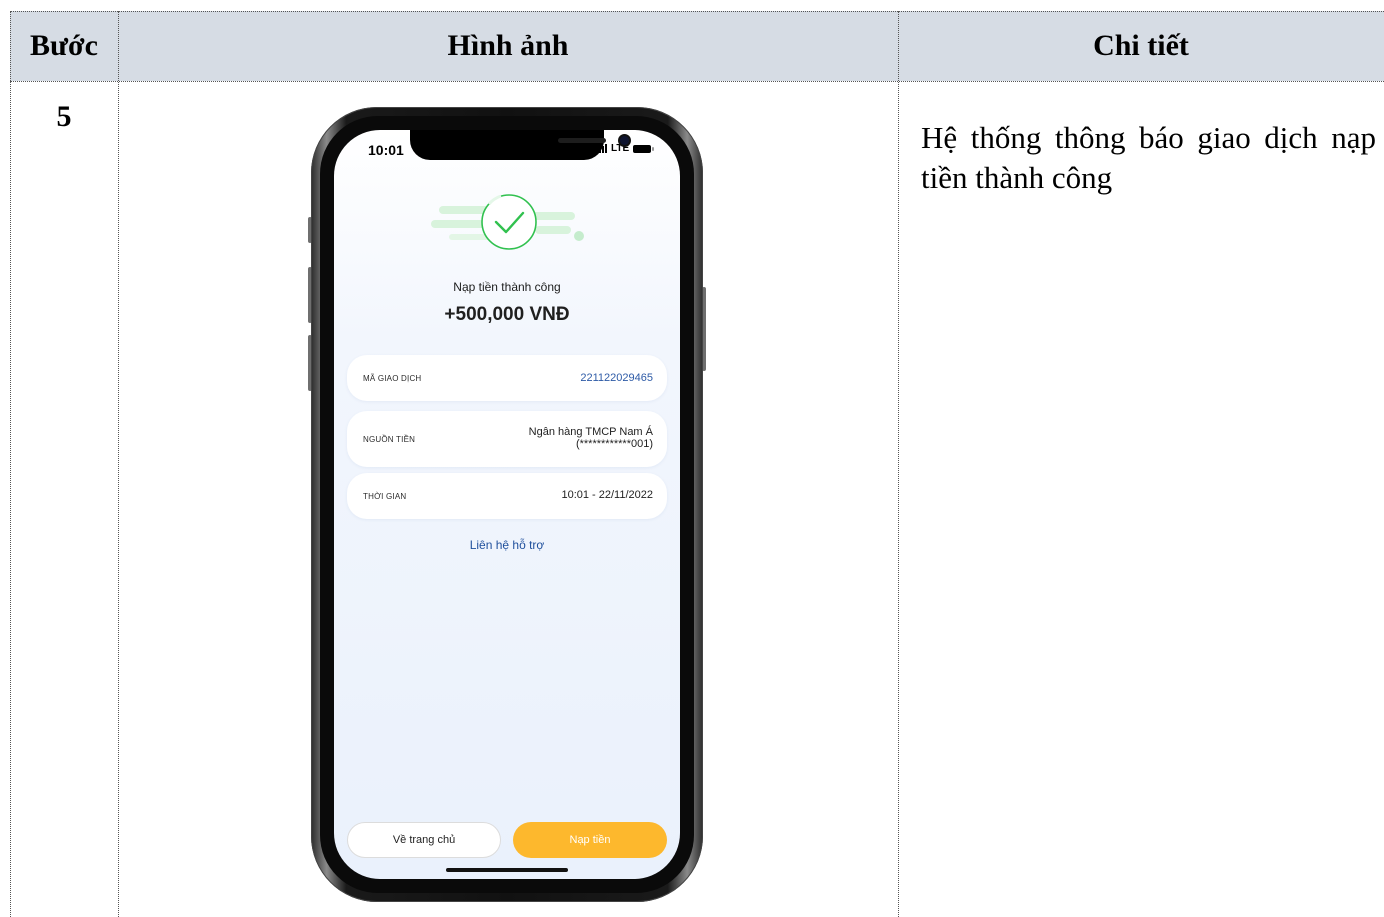 The width and height of the screenshot is (1384, 917). Describe the element at coordinates (590, 432) in the screenshot. I see `funding-source-bank: Ngân hàng TMCP Nam Á` at that location.